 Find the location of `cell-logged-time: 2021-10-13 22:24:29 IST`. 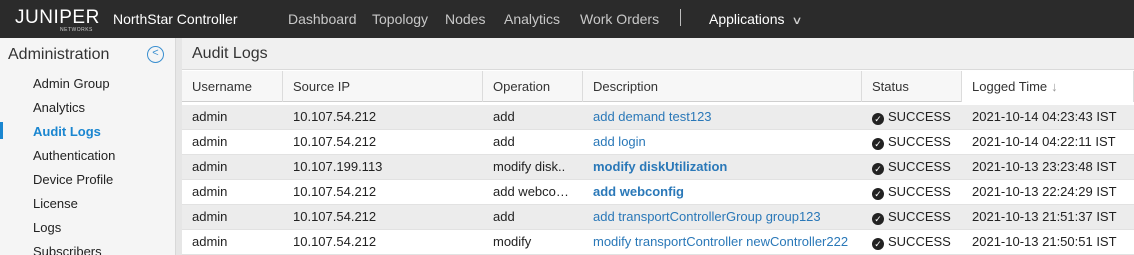

cell-logged-time: 2021-10-13 22:24:29 IST is located at coordinates (1044, 191).